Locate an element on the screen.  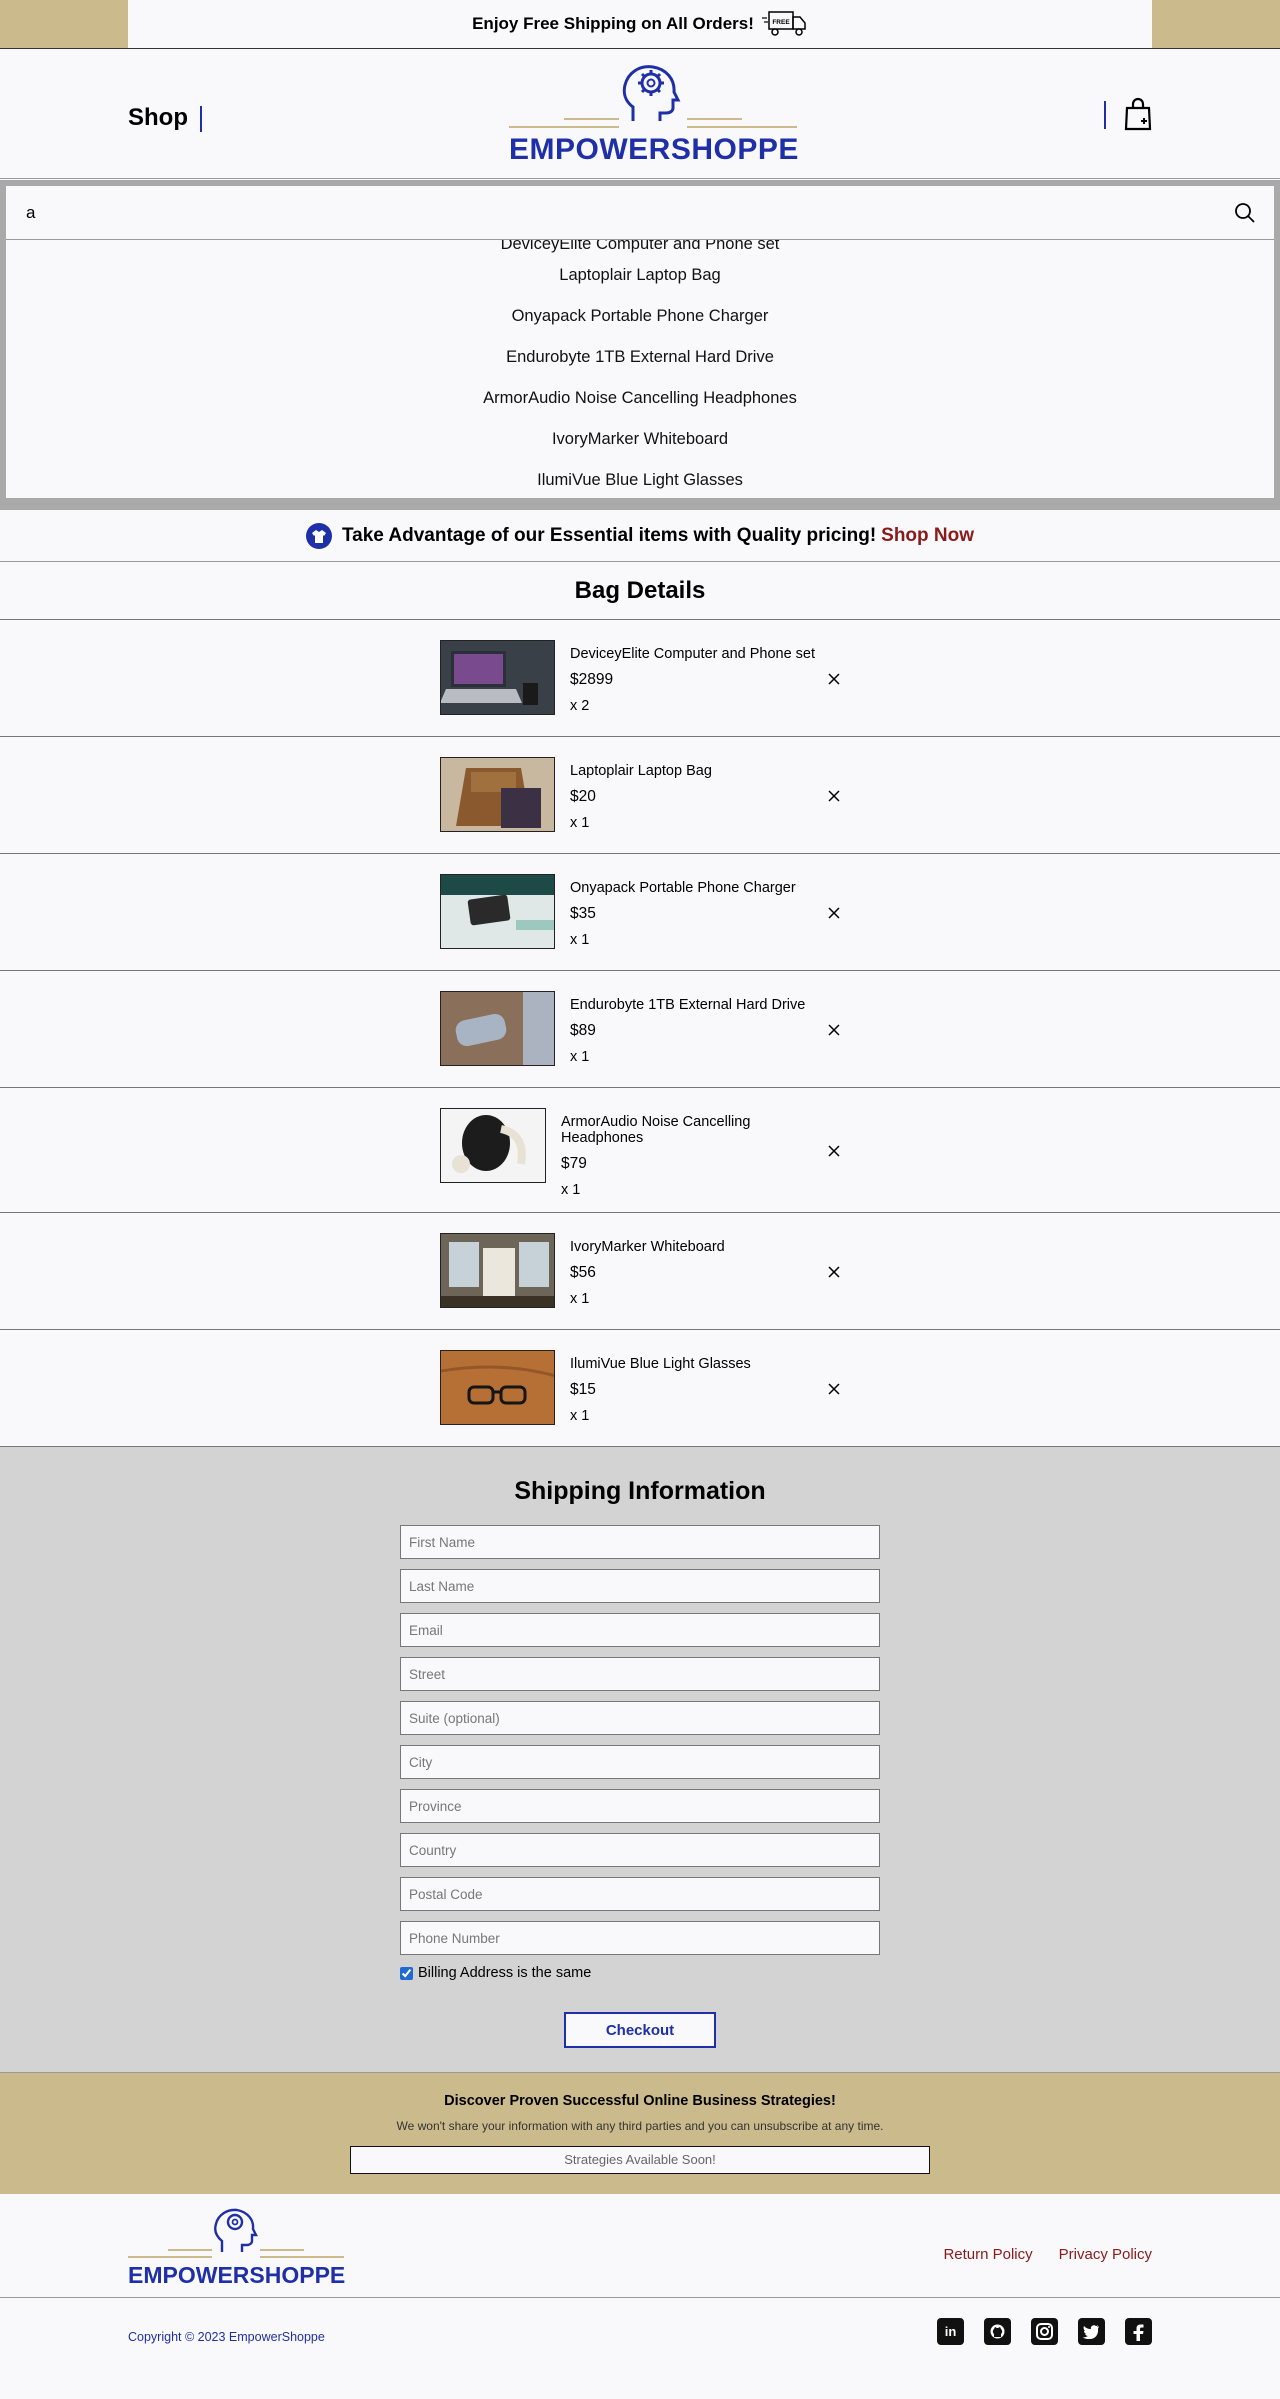
product-image-whiteboard is located at coordinates (497, 1270).